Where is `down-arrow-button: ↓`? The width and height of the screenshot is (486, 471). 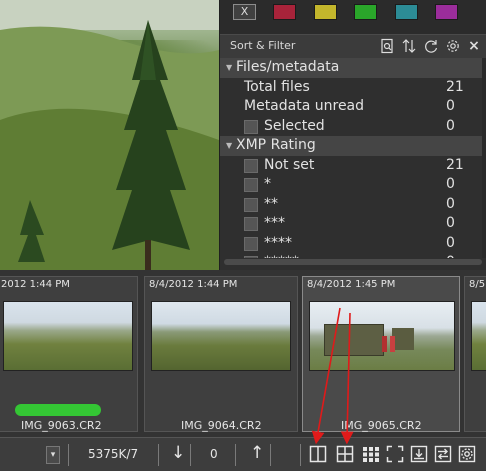
down-arrow-button: ↓ is located at coordinates (178, 453).